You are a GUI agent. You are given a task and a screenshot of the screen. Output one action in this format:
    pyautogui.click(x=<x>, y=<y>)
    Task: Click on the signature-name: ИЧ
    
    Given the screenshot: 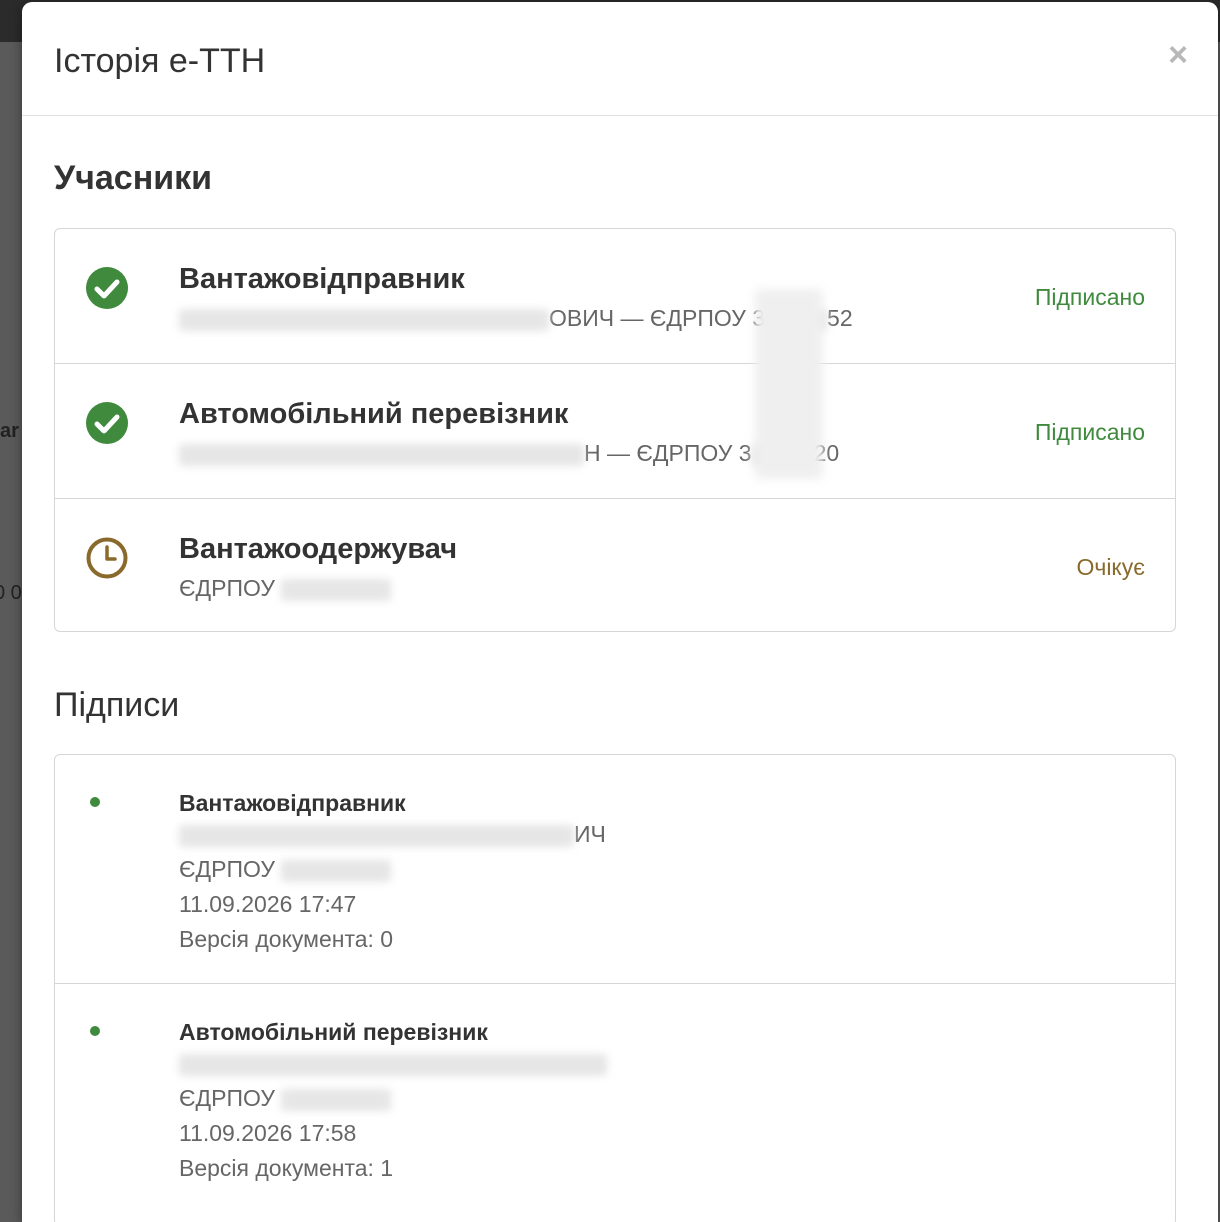 What is the action you would take?
    pyautogui.click(x=392, y=834)
    